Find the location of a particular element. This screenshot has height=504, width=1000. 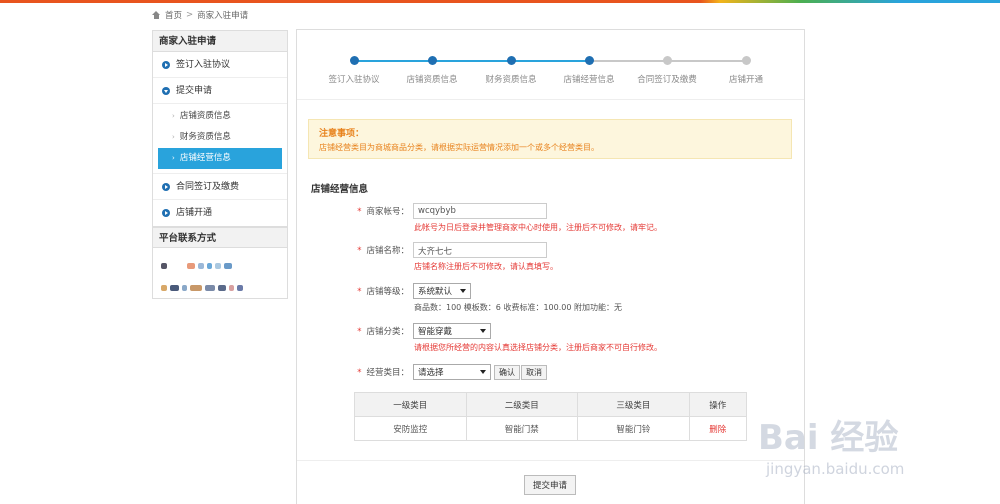

form-label: * 商家帐号： is located at coordinates (373, 211).